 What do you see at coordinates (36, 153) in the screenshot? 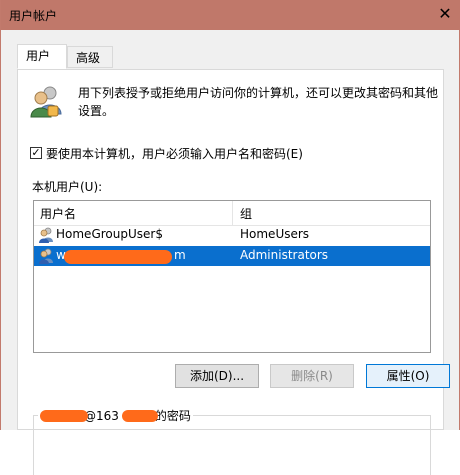
I see `require-login-checkbox: ✓` at bounding box center [36, 153].